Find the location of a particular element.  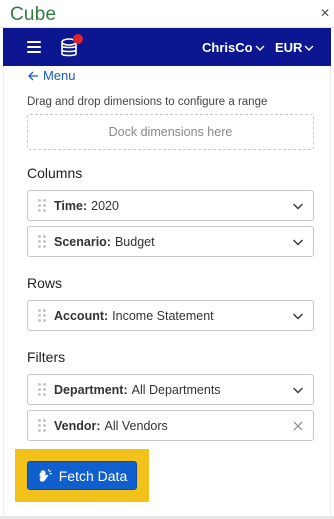

user-menu: ChrisCo is located at coordinates (233, 47).